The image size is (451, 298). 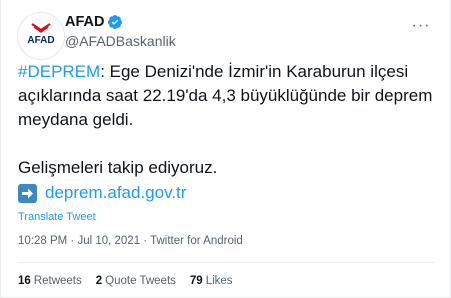 What do you see at coordinates (225, 262) in the screenshot?
I see `divider` at bounding box center [225, 262].